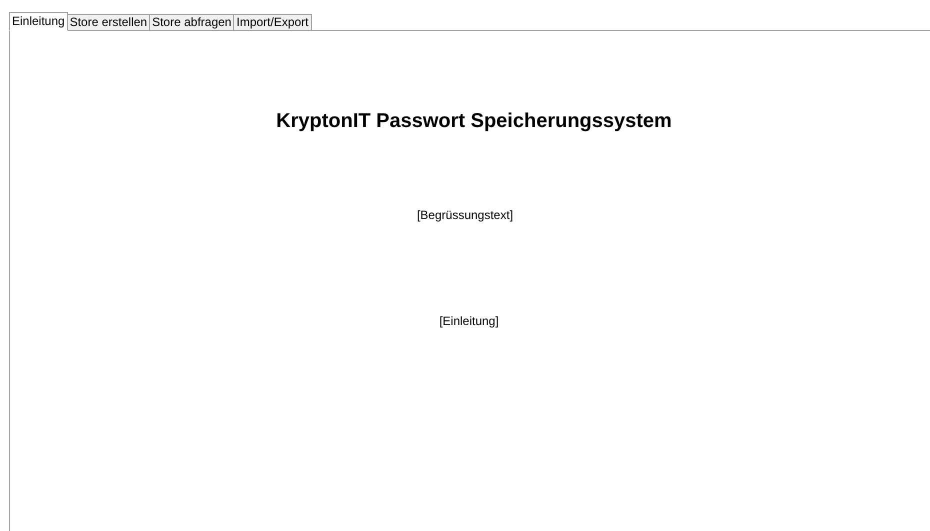 This screenshot has height=531, width=930. Describe the element at coordinates (38, 21) in the screenshot. I see `tab: Einleitung` at that location.